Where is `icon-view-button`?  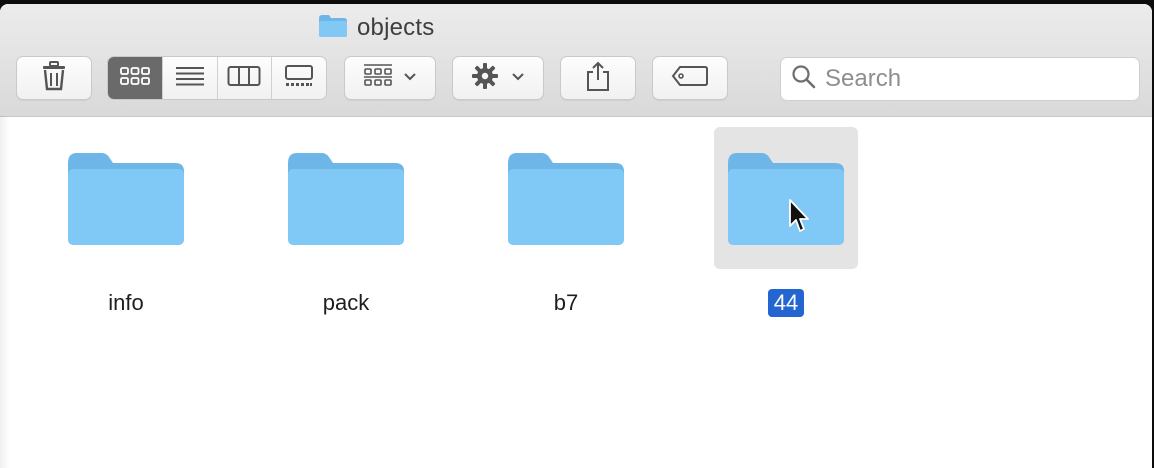
icon-view-button is located at coordinates (135, 78).